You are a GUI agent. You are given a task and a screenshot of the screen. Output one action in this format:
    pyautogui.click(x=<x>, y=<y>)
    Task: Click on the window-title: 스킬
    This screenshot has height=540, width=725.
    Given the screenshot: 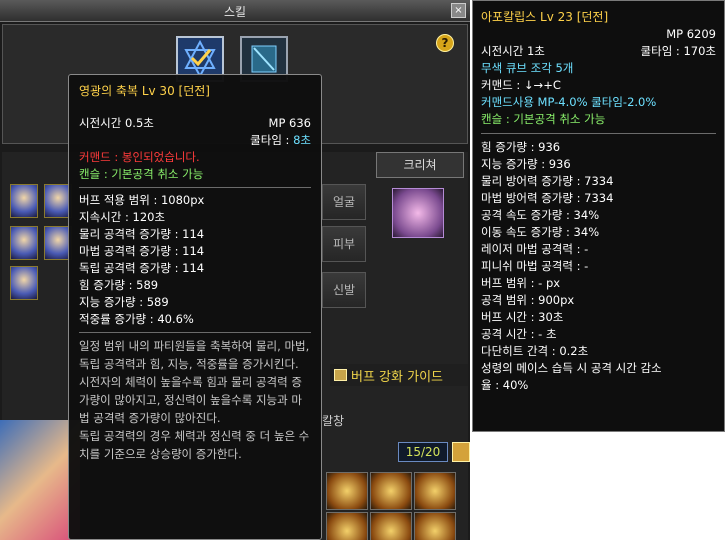 What is the action you would take?
    pyautogui.click(x=235, y=12)
    